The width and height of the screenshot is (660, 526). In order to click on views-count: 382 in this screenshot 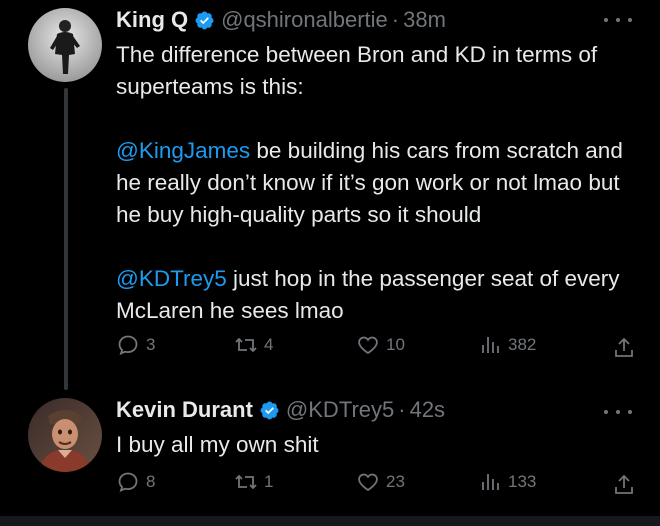, I will do `click(522, 344)`.